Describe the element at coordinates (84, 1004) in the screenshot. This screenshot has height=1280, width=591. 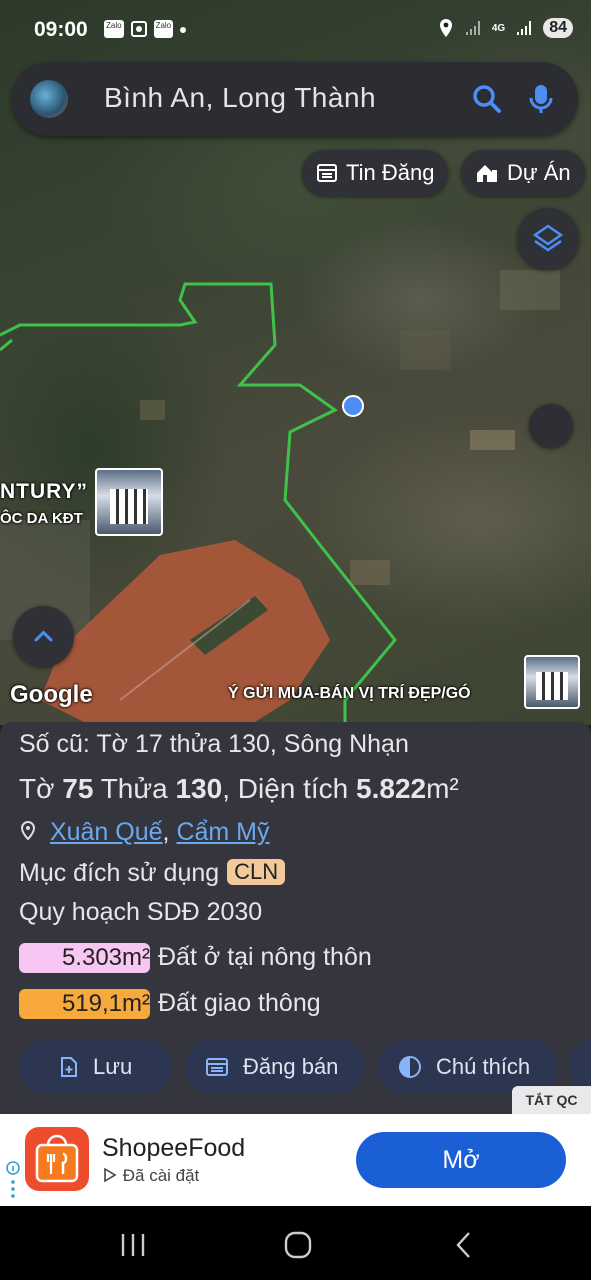
I see `zone-area: 519,1m²` at that location.